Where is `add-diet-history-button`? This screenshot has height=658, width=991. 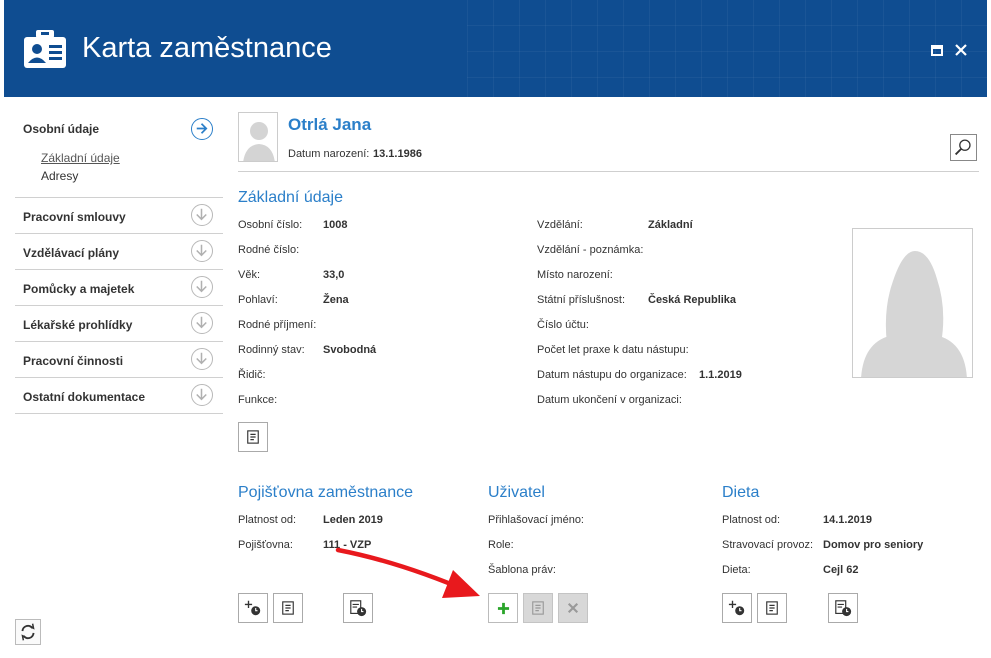
add-diet-history-button is located at coordinates (737, 608).